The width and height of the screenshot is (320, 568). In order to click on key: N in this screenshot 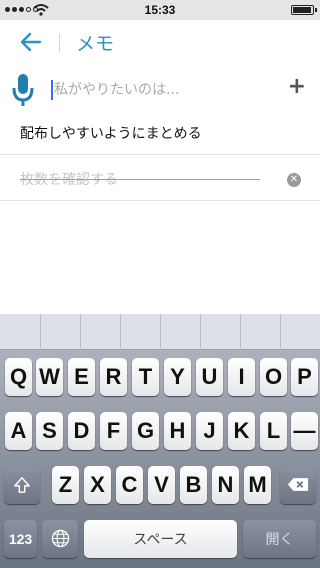, I will do `click(225, 485)`.